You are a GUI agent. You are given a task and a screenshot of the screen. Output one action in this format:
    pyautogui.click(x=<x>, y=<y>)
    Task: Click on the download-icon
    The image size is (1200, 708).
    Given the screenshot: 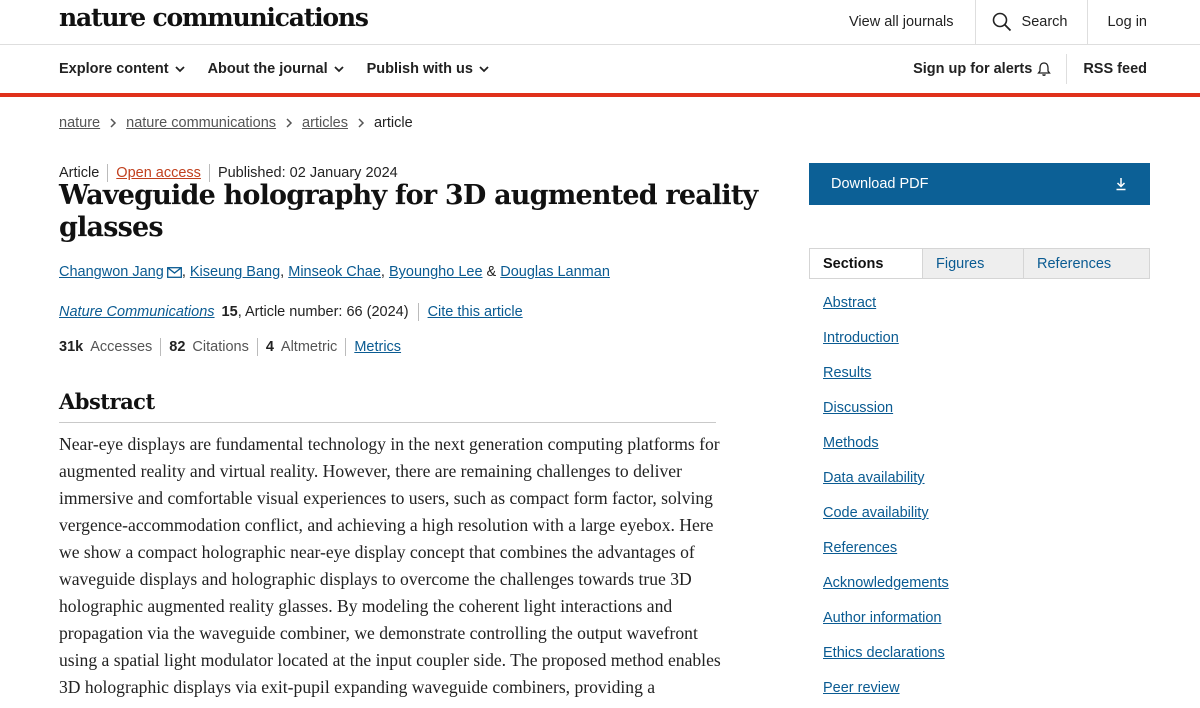 What is the action you would take?
    pyautogui.click(x=1121, y=184)
    